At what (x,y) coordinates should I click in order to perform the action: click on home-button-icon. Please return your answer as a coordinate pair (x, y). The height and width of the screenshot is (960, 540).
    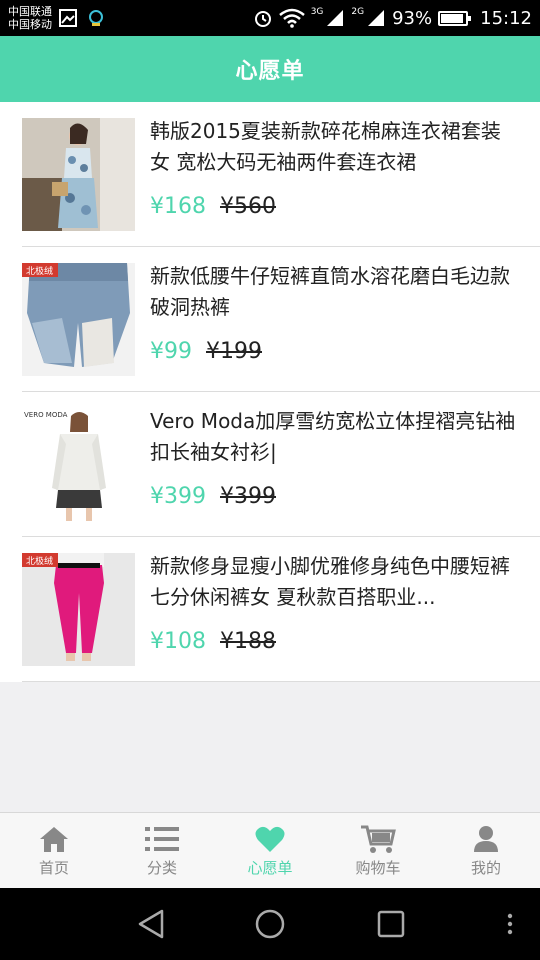
    Looking at the image, I should click on (270, 924).